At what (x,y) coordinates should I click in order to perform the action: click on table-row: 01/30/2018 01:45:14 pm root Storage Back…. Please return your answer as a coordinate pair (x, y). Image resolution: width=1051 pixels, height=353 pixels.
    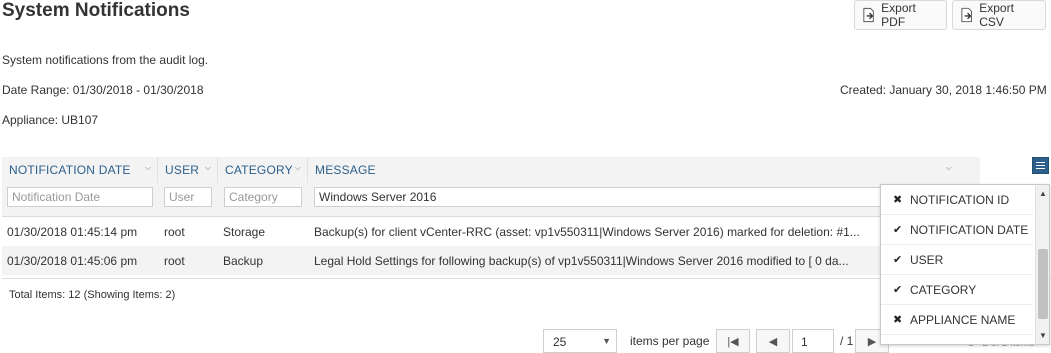
    Looking at the image, I should click on (491, 231).